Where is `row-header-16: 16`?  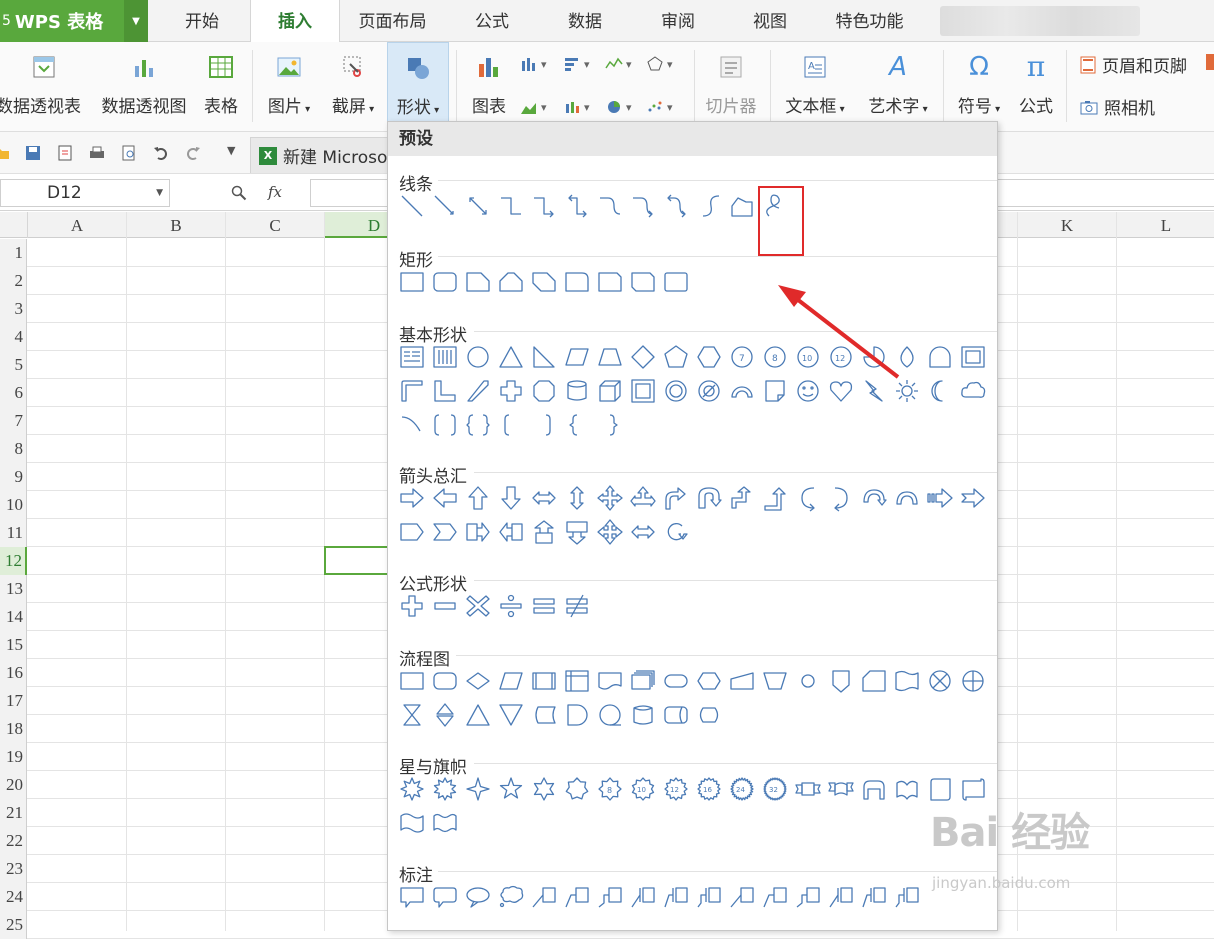
row-header-16: 16 is located at coordinates (13, 673).